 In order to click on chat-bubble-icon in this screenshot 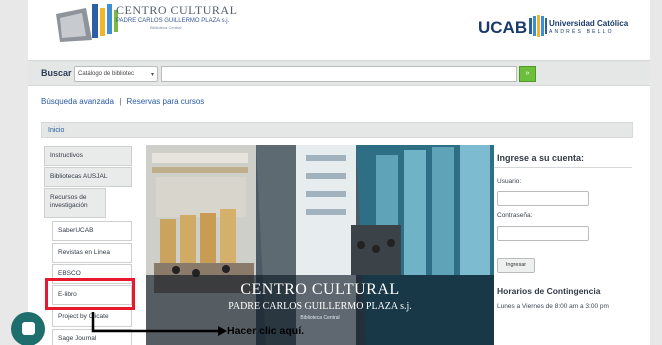, I will do `click(28, 328)`.